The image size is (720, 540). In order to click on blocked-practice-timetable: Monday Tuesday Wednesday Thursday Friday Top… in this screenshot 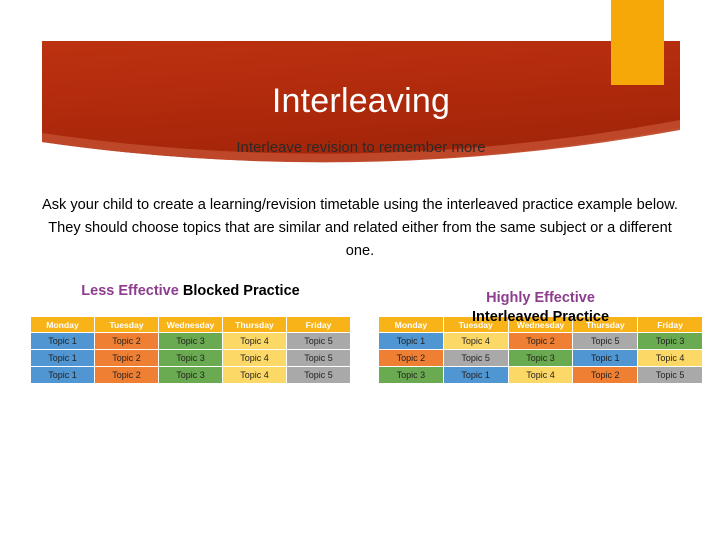, I will do `click(190, 350)`.